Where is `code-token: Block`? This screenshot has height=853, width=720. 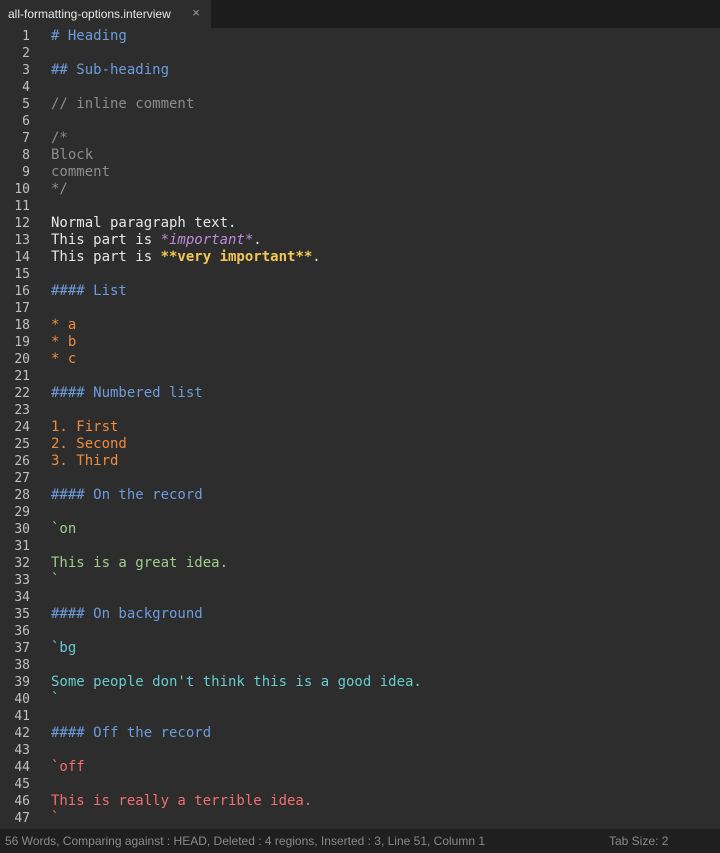 code-token: Block is located at coordinates (72, 155).